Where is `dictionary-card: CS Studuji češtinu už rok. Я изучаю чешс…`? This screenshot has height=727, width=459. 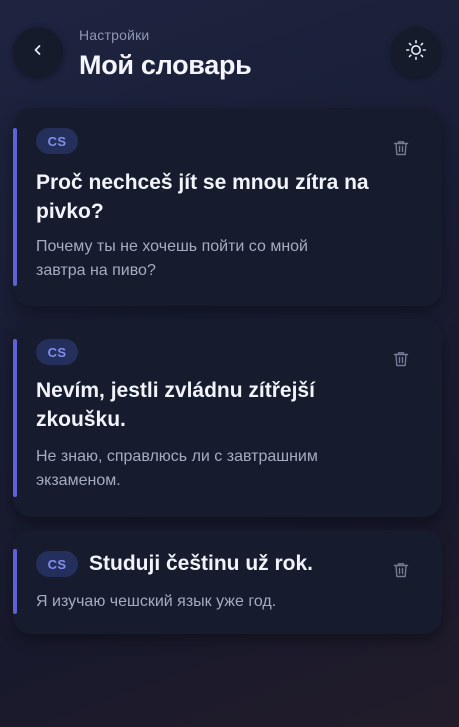
dictionary-card: CS Studuji češtinu už rok. Я изучаю чешс… is located at coordinates (227, 582).